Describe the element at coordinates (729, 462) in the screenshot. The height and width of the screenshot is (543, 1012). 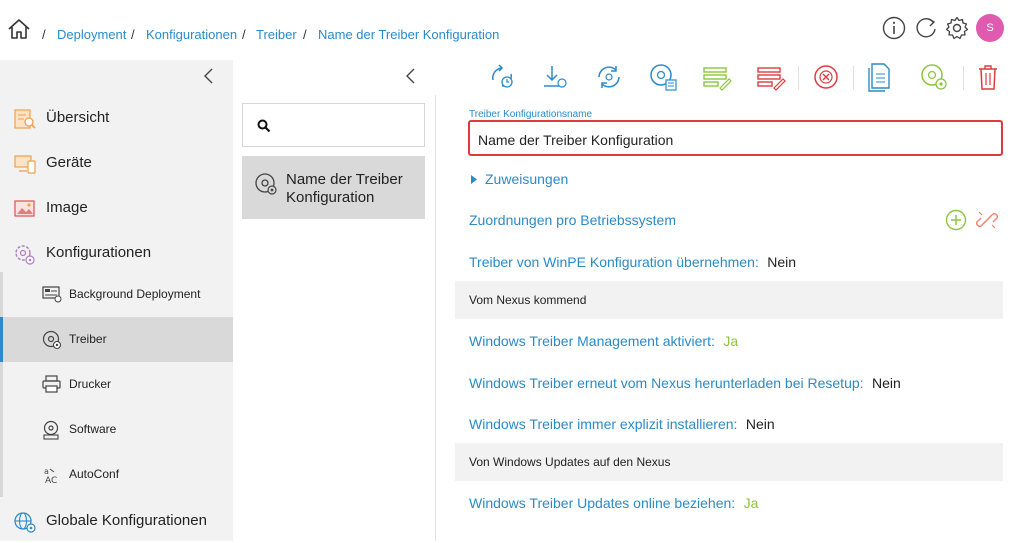
I see `section-header-windows-updates: Von Windows Updates auf den Nexus` at that location.